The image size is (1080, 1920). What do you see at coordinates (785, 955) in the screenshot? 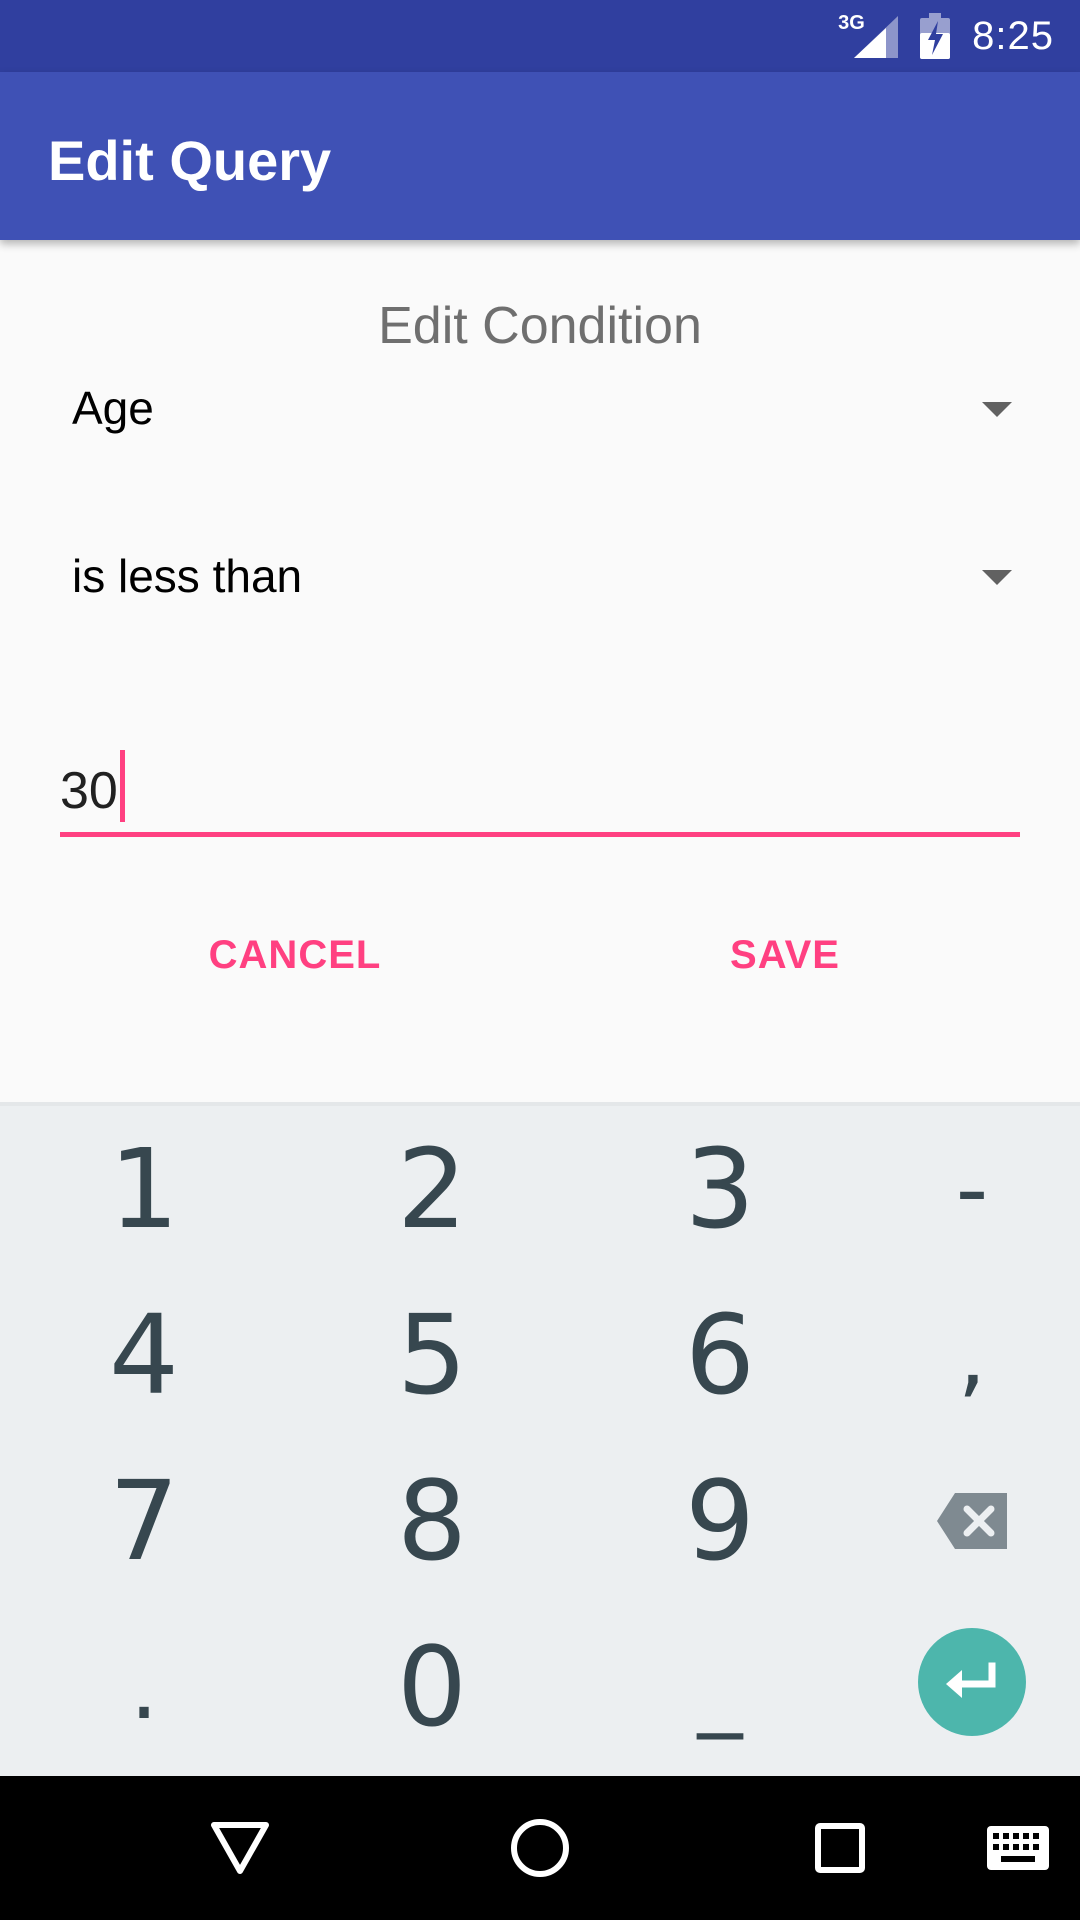
I see `save-button: SAVE` at bounding box center [785, 955].